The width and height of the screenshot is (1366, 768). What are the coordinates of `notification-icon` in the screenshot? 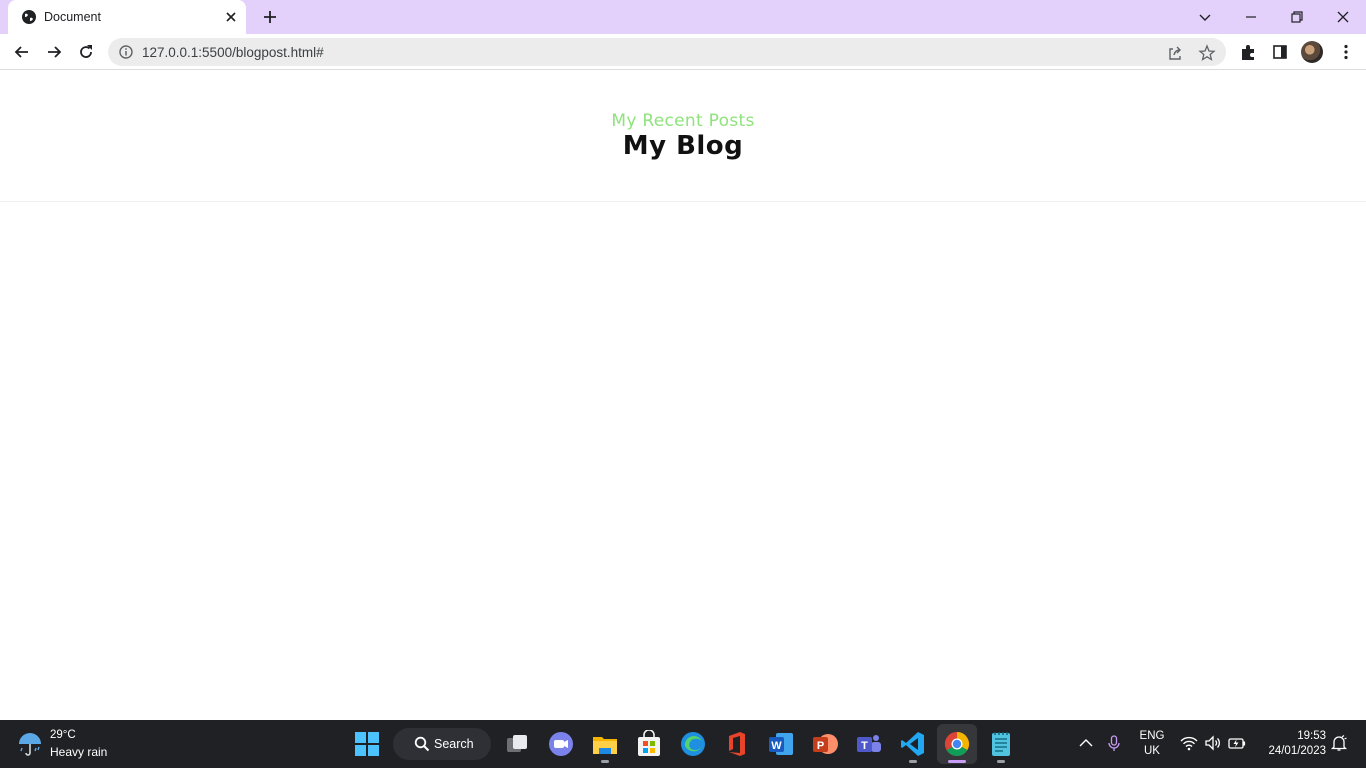 It's located at (1339, 743).